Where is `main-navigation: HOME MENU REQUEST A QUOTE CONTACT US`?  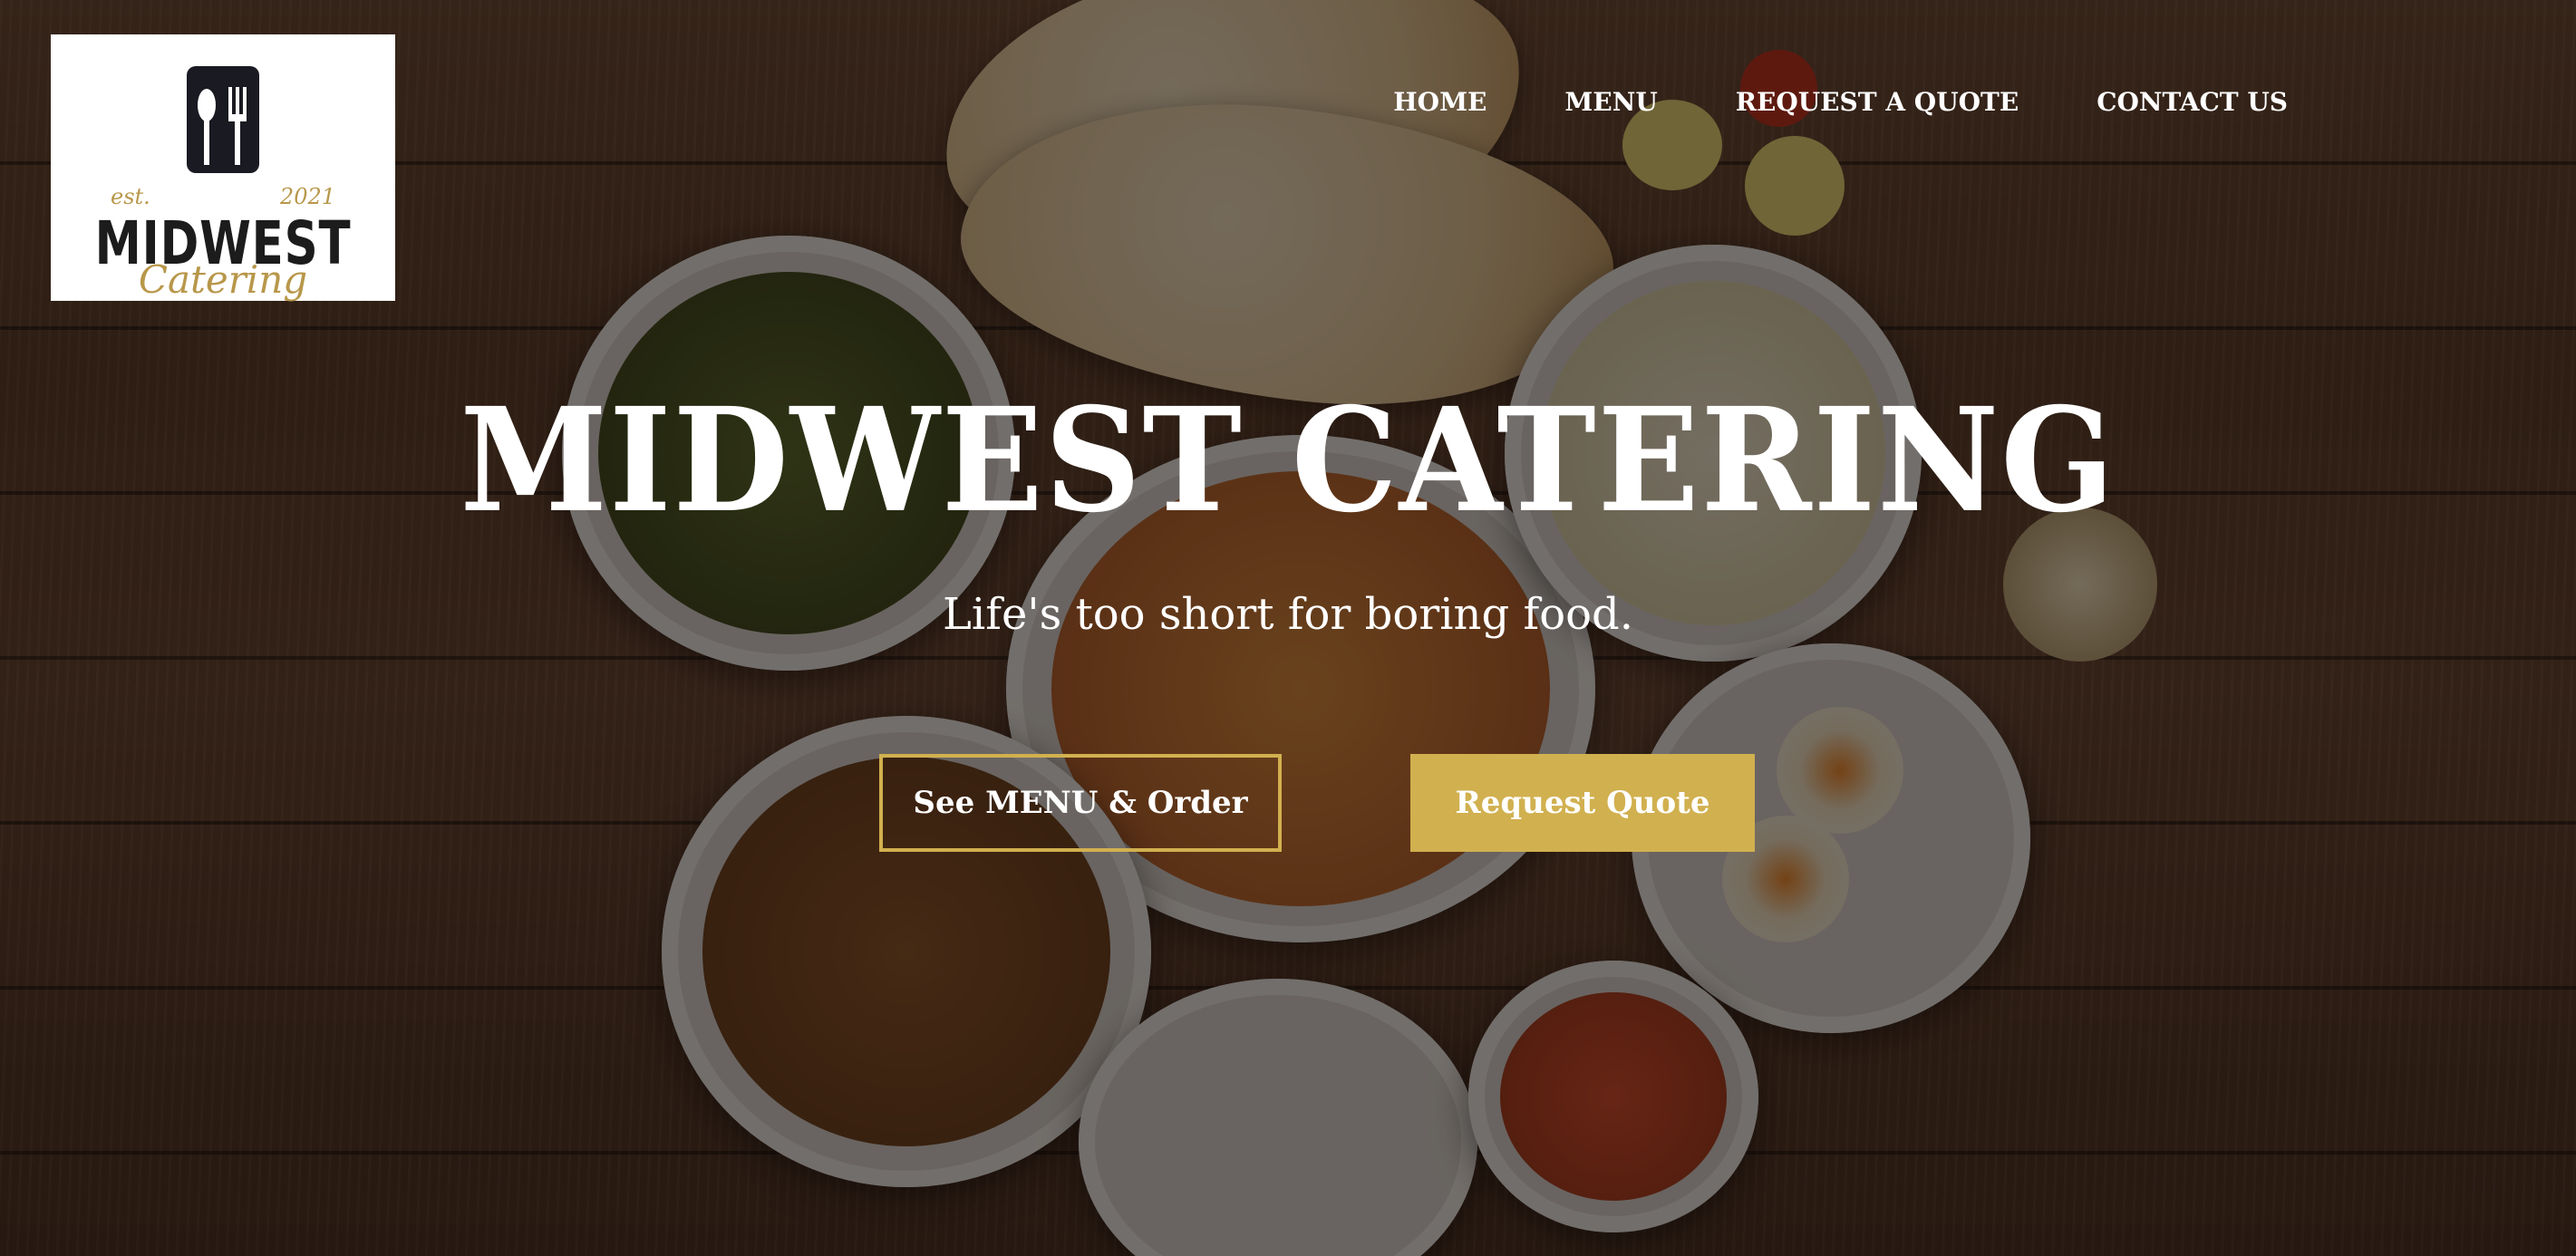 main-navigation: HOME MENU REQUEST A QUOTE CONTACT US is located at coordinates (1840, 102).